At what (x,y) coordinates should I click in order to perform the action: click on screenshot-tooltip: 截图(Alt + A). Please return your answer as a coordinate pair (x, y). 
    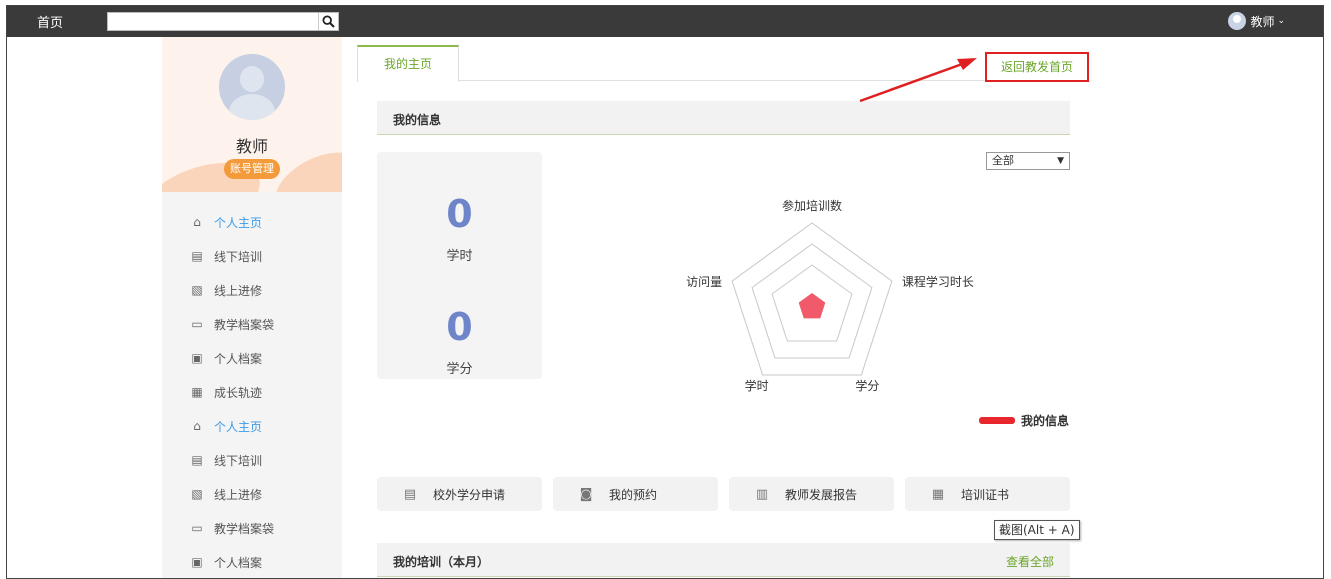
    Looking at the image, I should click on (1037, 530).